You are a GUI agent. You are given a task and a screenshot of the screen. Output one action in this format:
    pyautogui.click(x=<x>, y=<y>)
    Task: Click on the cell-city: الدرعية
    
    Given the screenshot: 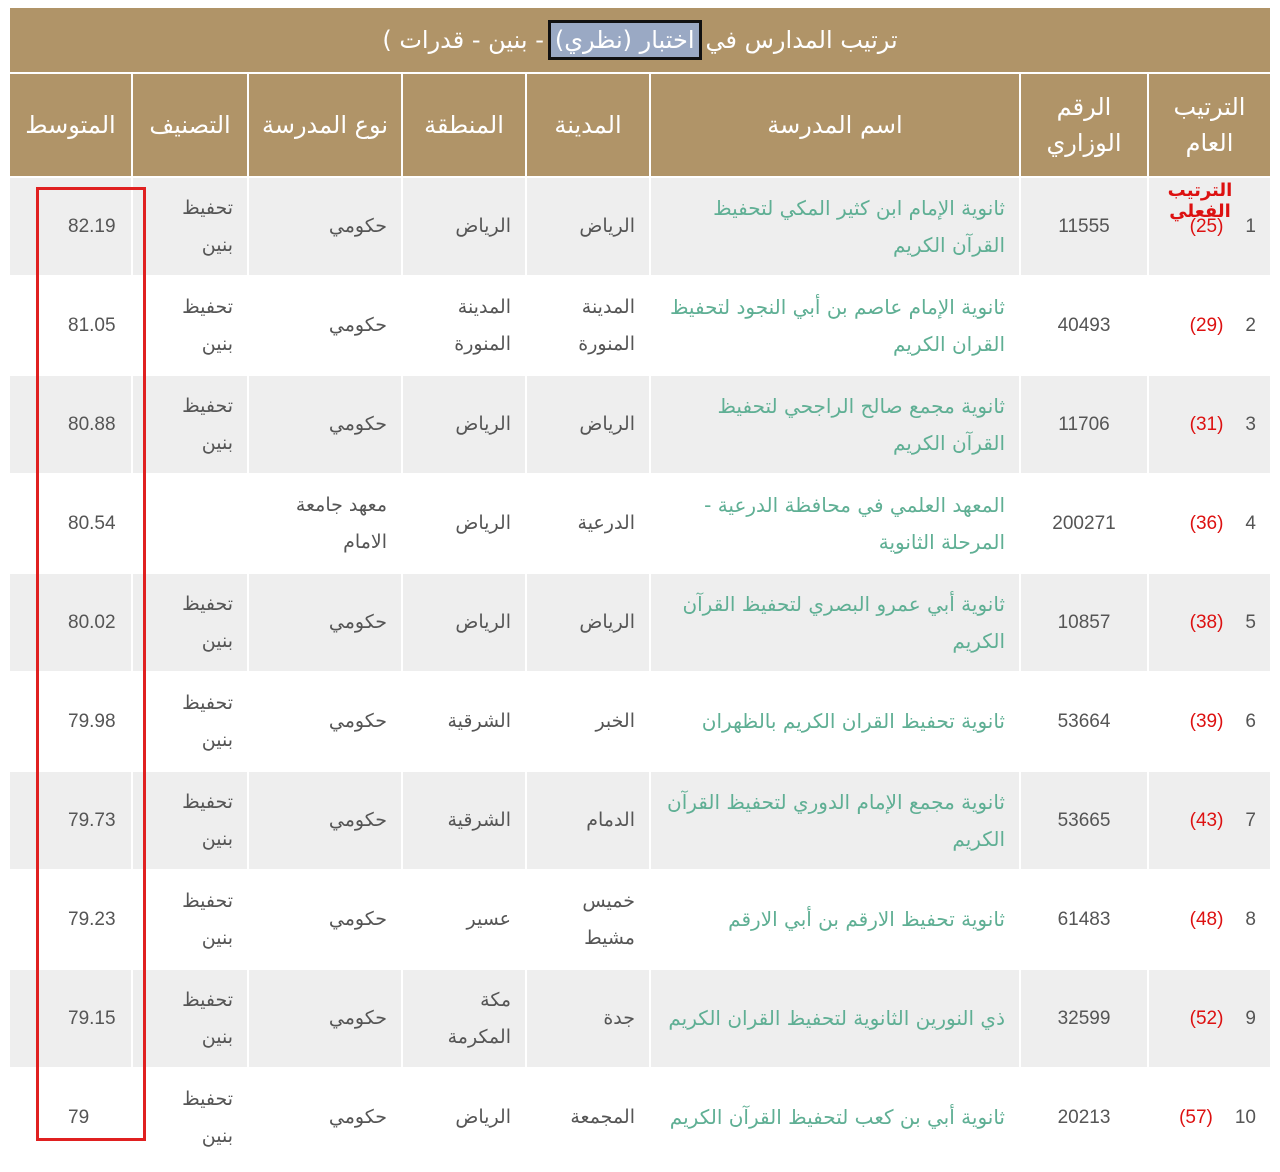 What is the action you would take?
    pyautogui.click(x=587, y=523)
    